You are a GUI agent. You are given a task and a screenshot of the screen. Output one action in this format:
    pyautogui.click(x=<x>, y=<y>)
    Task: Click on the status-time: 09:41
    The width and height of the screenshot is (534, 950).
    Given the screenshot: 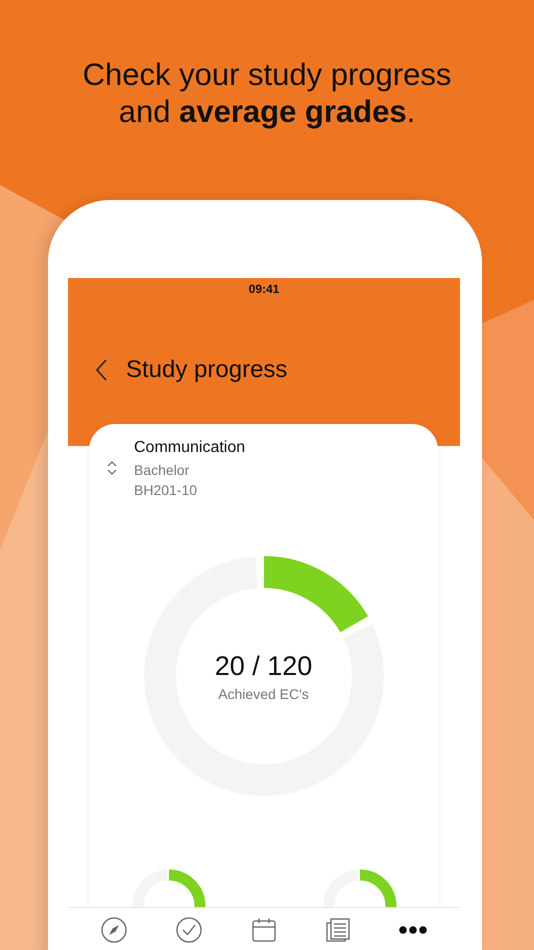 What is the action you would take?
    pyautogui.click(x=264, y=289)
    